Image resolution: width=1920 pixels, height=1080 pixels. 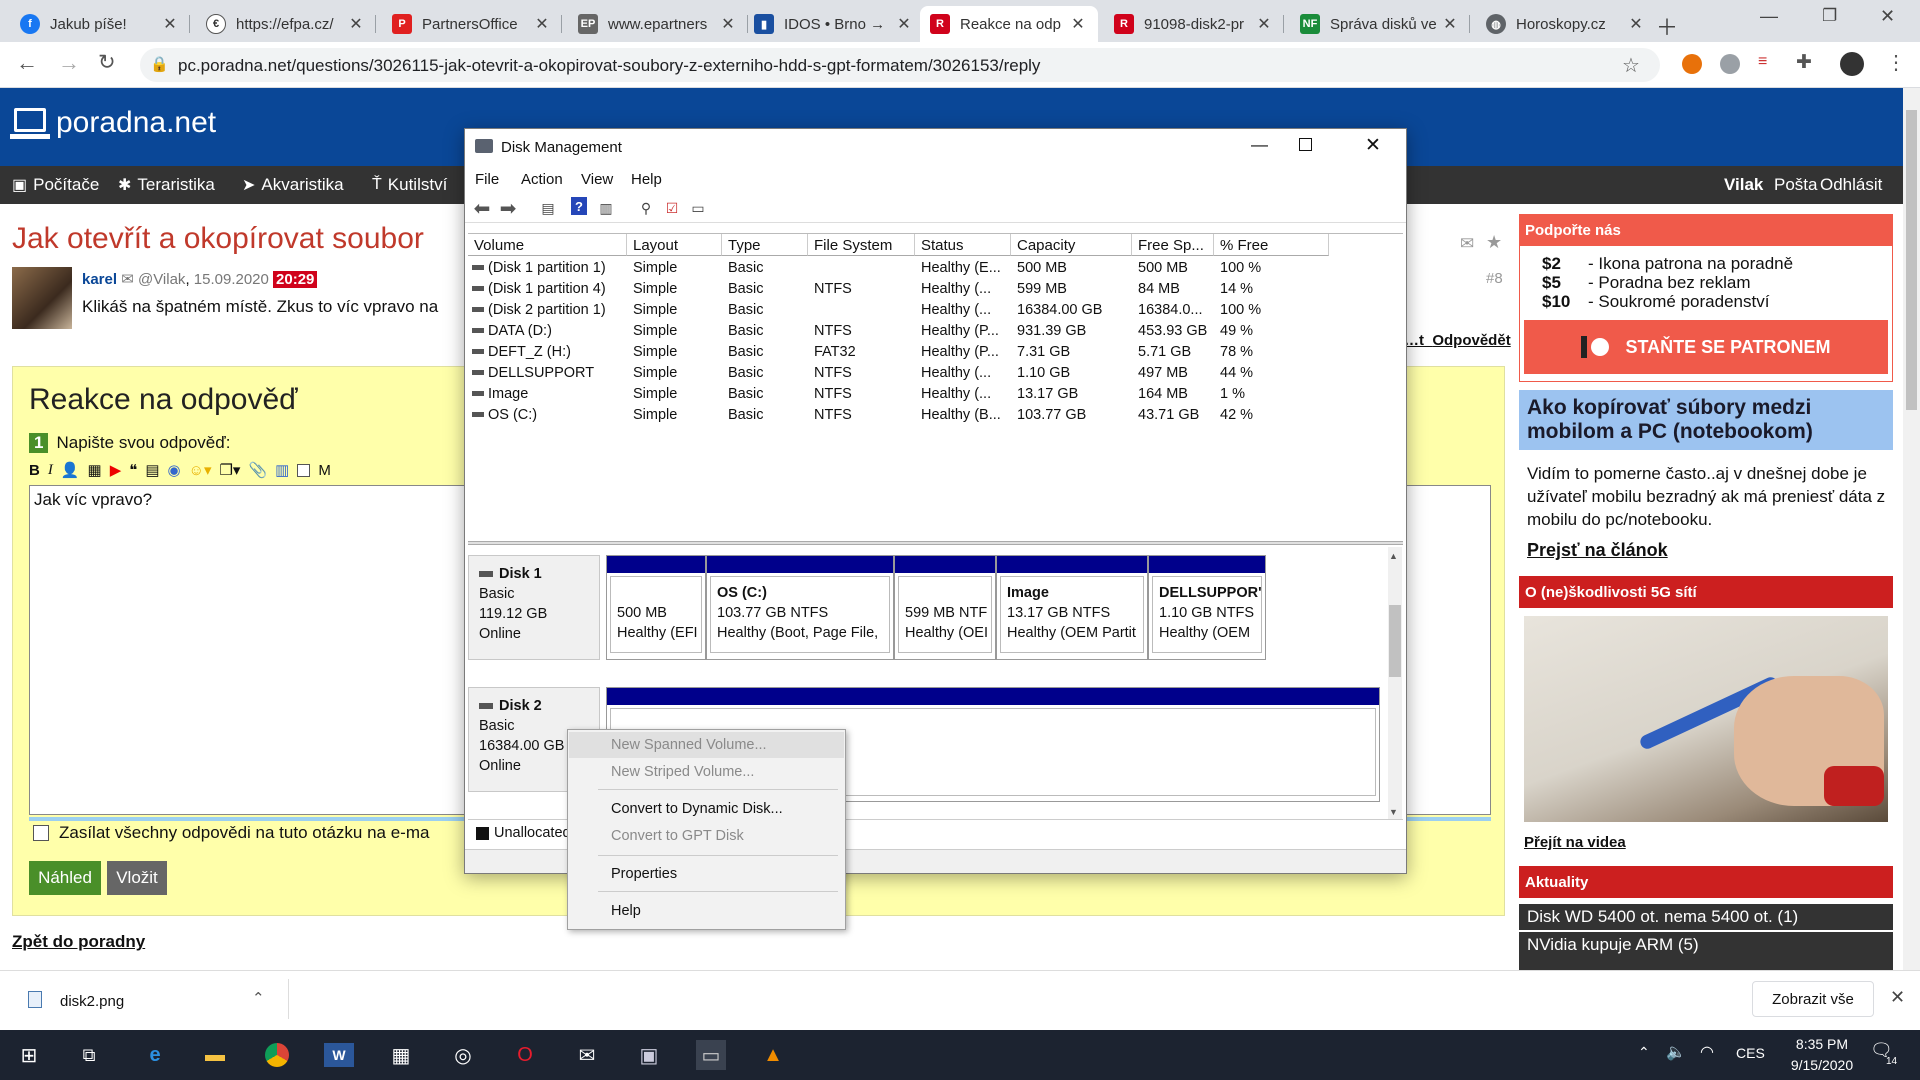 I want to click on minimize-window-button: —, so click(x=1769, y=16).